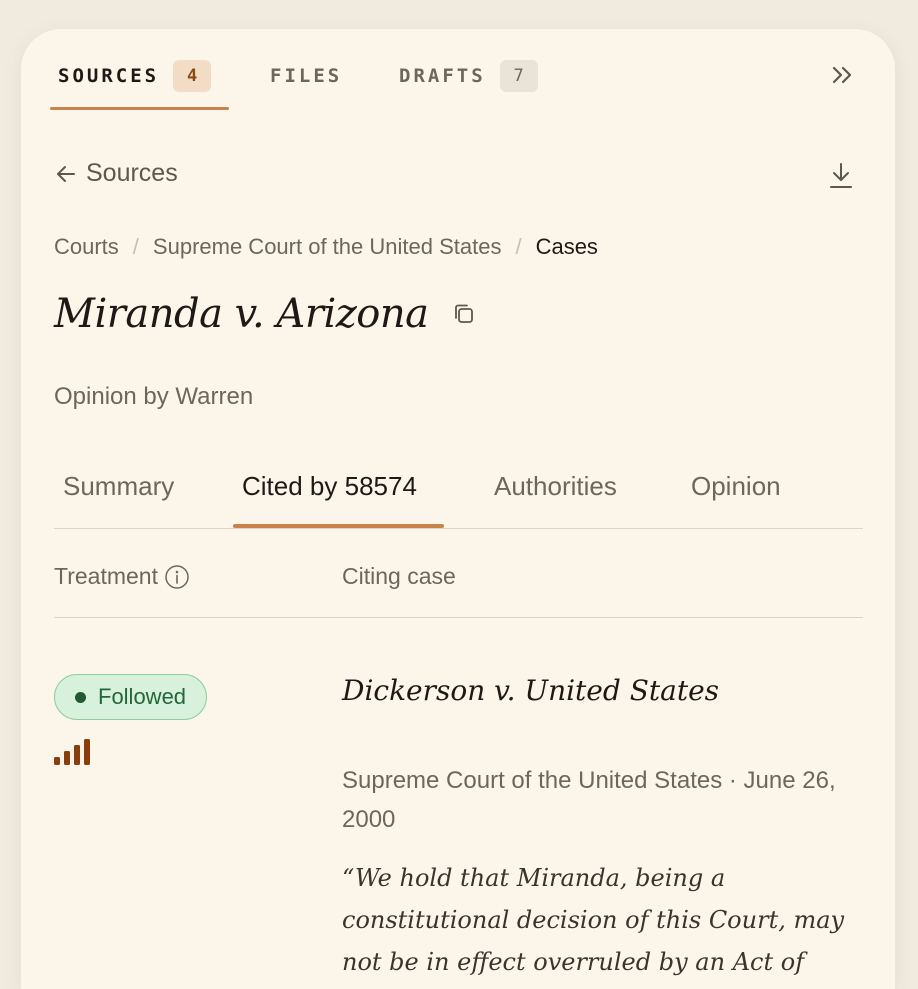 The height and width of the screenshot is (989, 918). Describe the element at coordinates (399, 576) in the screenshot. I see `citing-case-header: Citing case` at that location.